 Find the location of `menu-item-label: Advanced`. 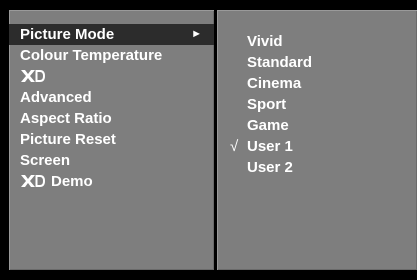

menu-item-label: Advanced is located at coordinates (56, 97).